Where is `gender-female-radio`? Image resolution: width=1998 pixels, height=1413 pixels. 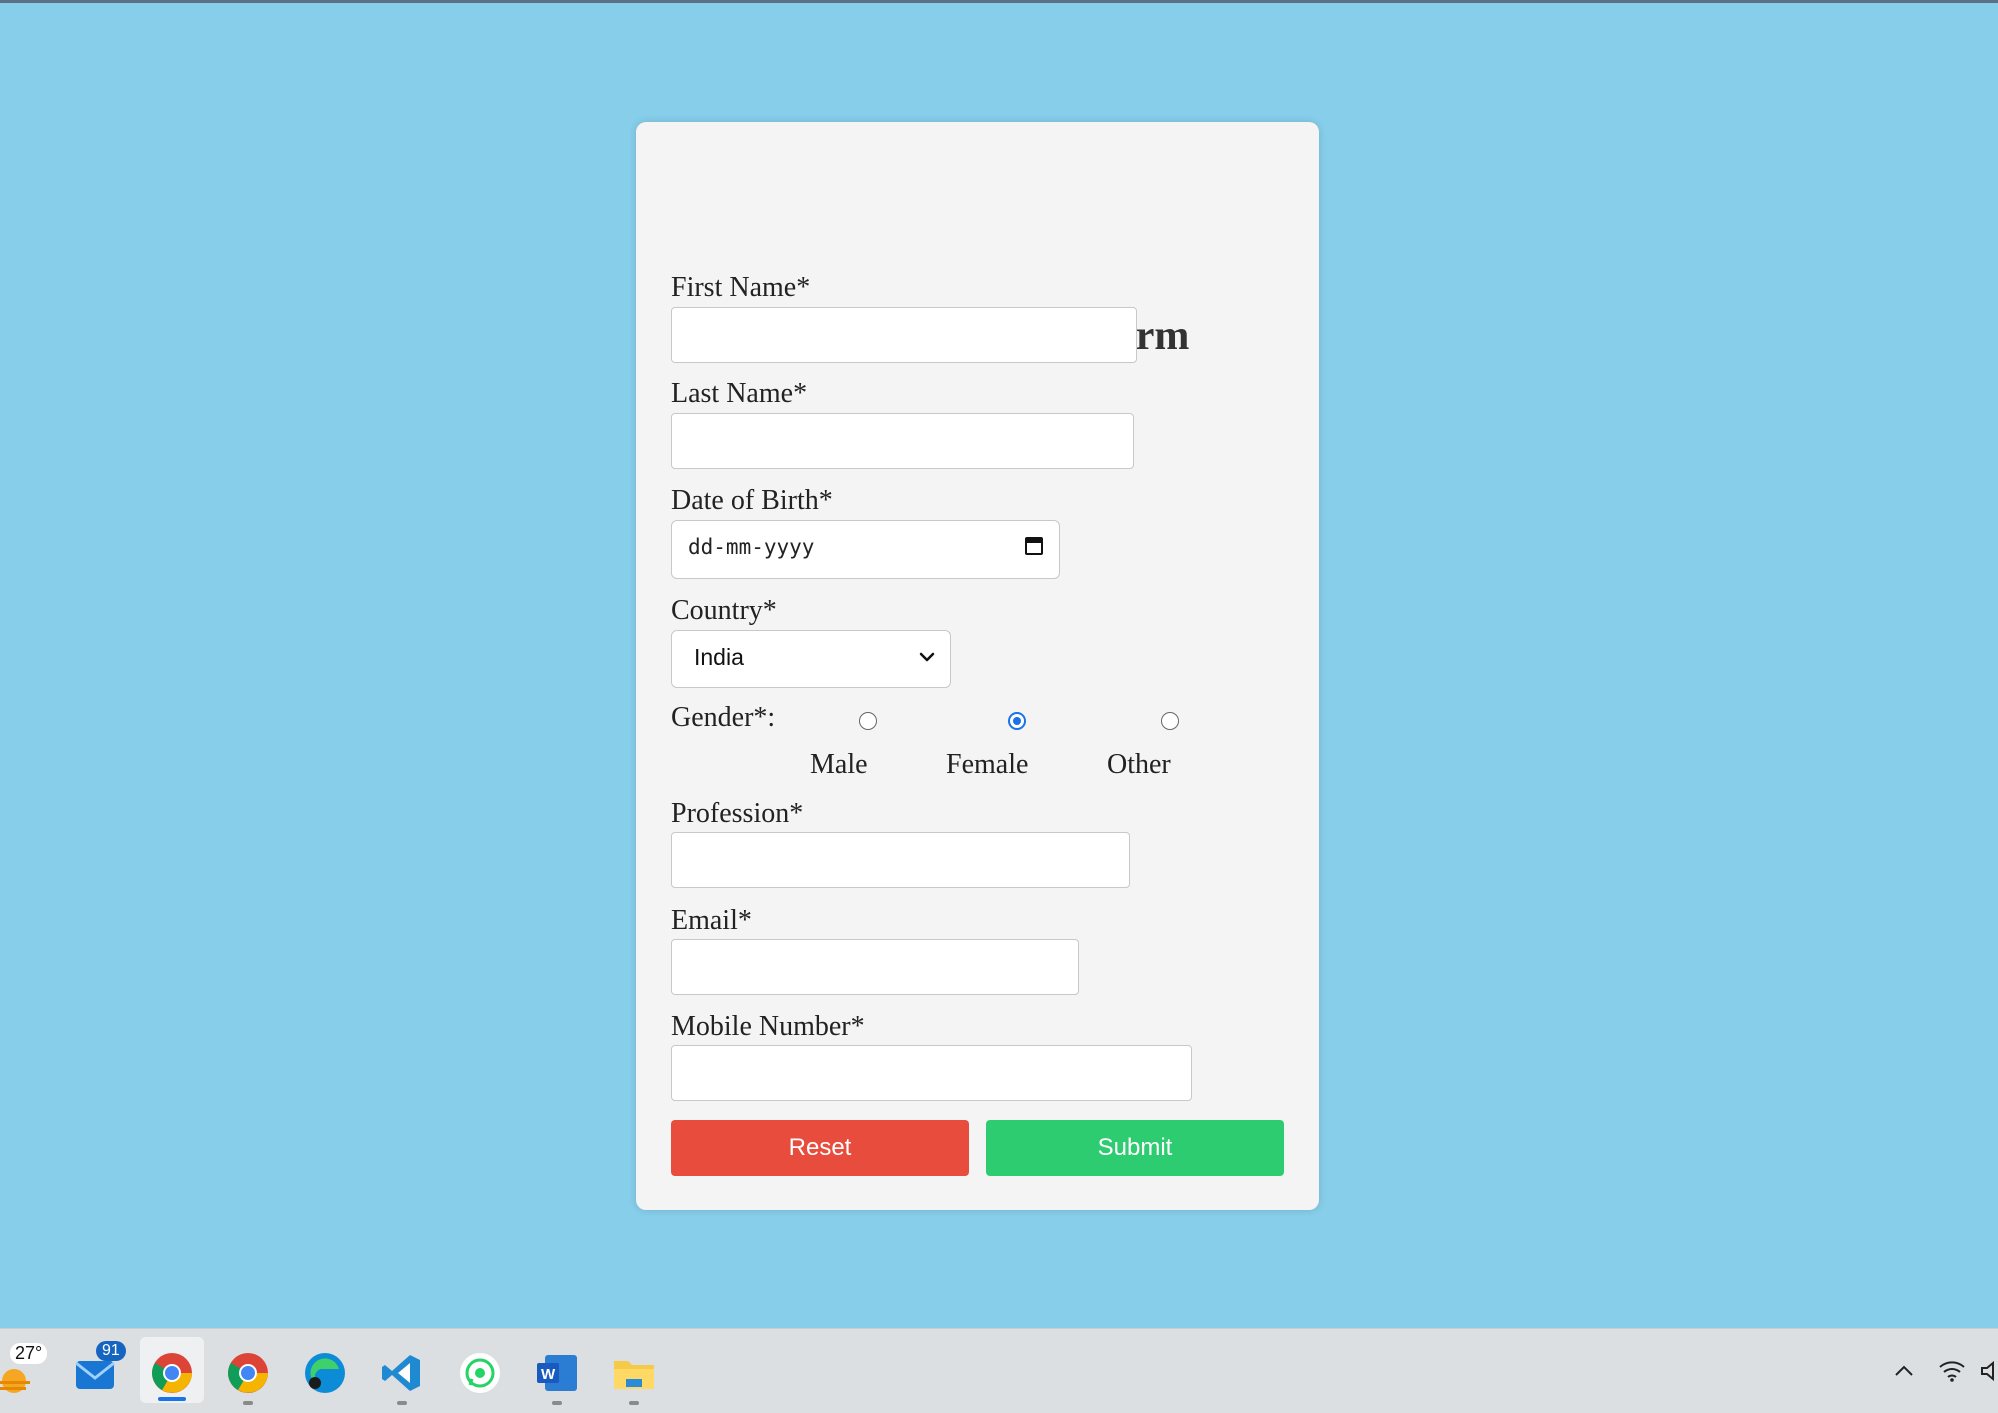
gender-female-radio is located at coordinates (1017, 721).